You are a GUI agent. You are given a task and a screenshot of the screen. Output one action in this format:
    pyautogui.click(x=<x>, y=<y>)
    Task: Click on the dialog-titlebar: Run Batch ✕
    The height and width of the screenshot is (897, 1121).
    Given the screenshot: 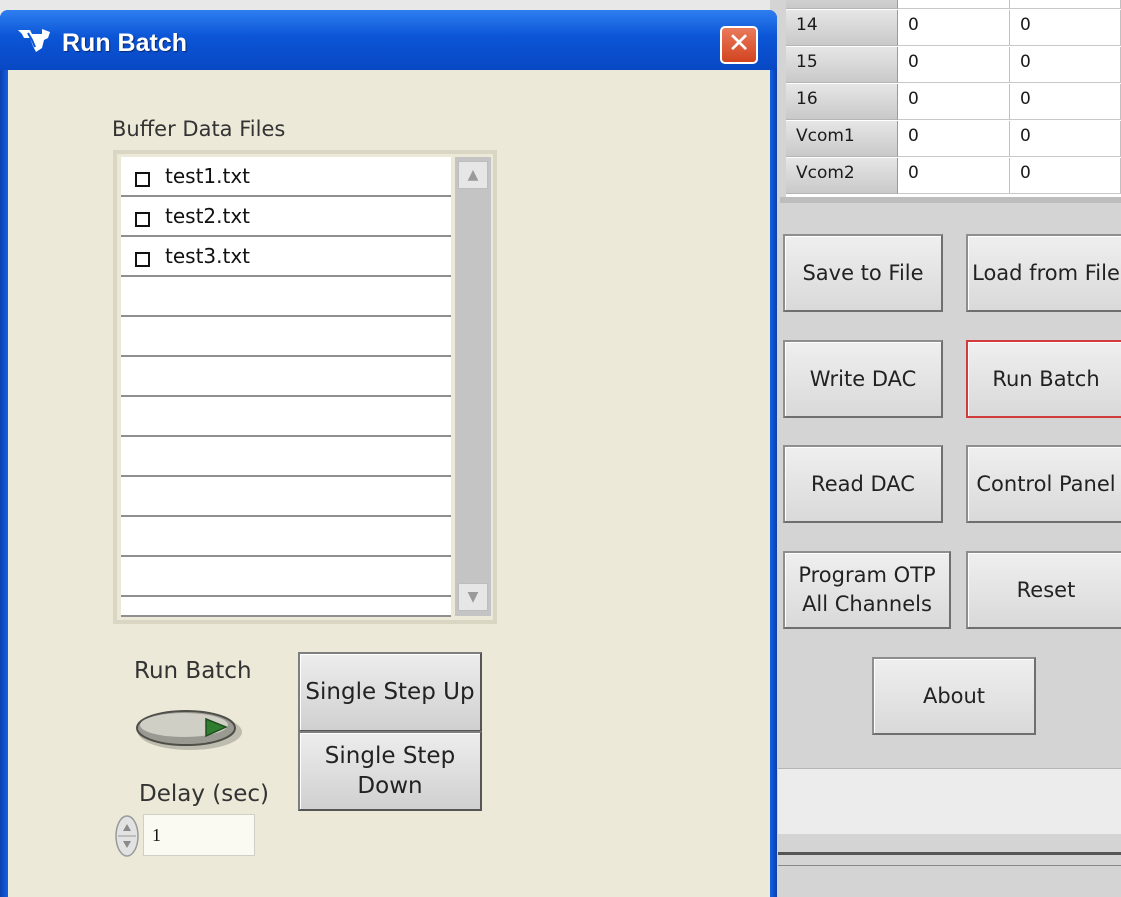 What is the action you would take?
    pyautogui.click(x=388, y=40)
    